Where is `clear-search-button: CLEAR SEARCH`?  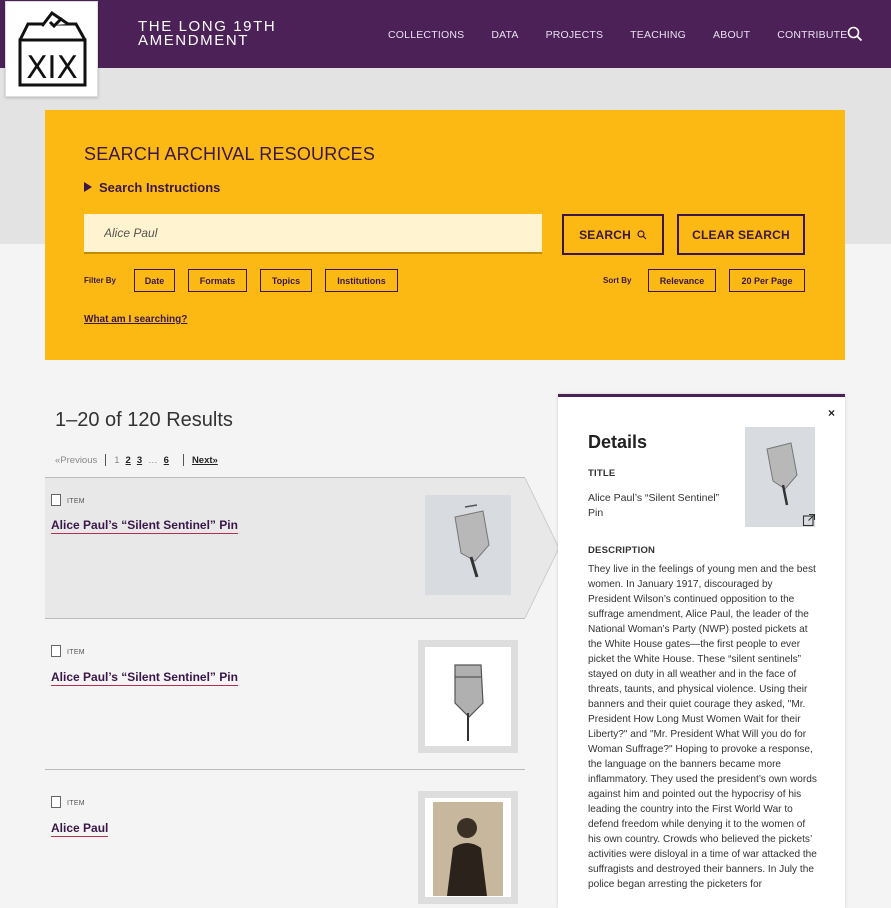
clear-search-button: CLEAR SEARCH is located at coordinates (741, 234).